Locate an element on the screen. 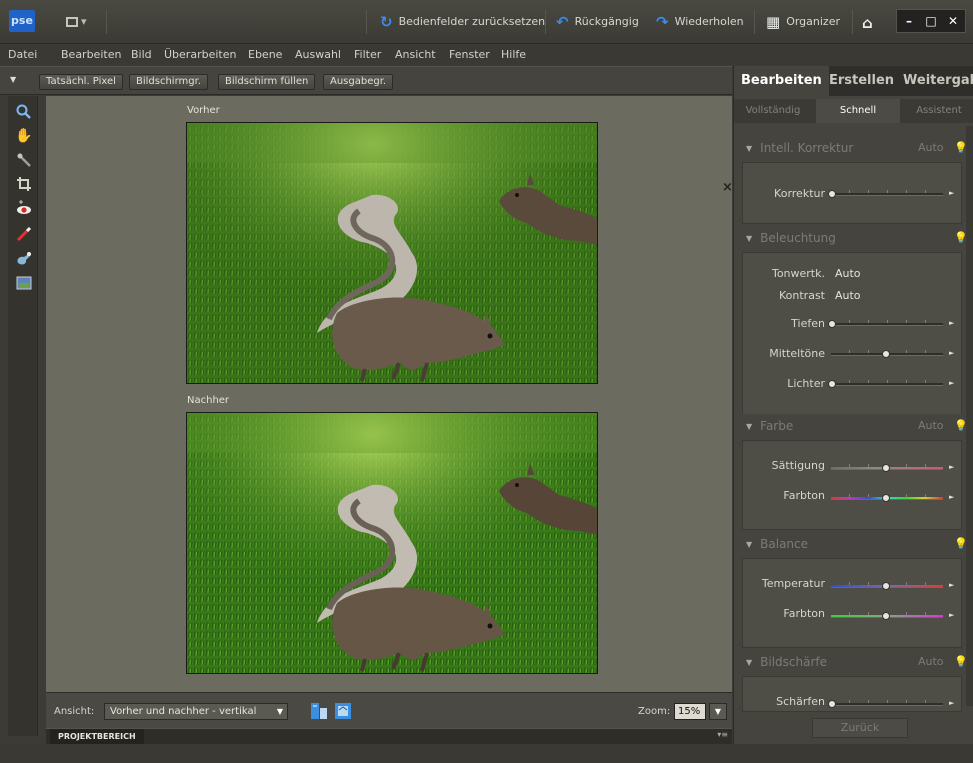 This screenshot has width=973, height=763. temperature-slider: ► is located at coordinates (892, 586).